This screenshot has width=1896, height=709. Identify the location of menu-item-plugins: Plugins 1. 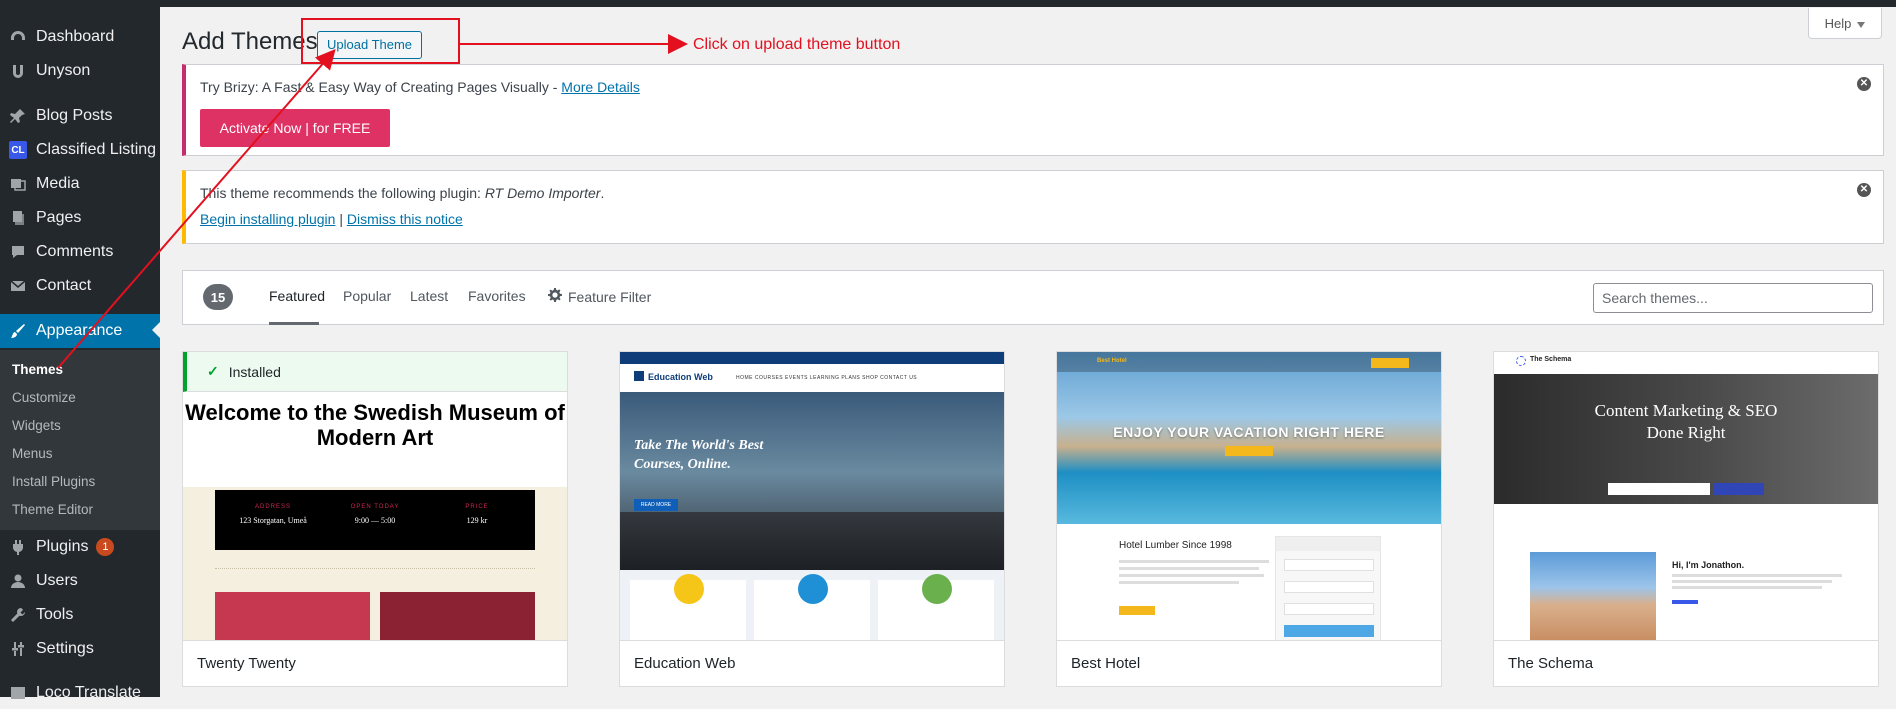
(80, 547).